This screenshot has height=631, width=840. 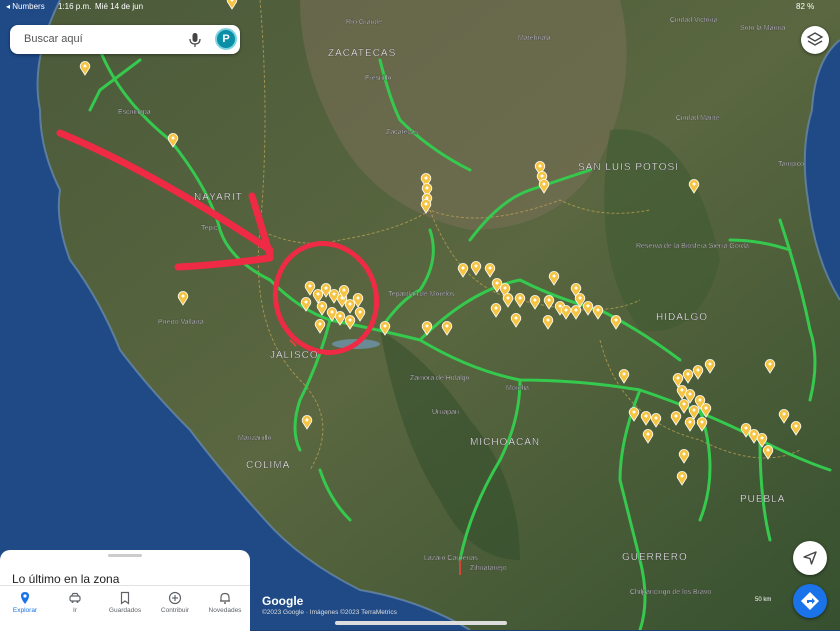 What do you see at coordinates (517, 388) in the screenshot?
I see `map-label-mor: Morelia` at bounding box center [517, 388].